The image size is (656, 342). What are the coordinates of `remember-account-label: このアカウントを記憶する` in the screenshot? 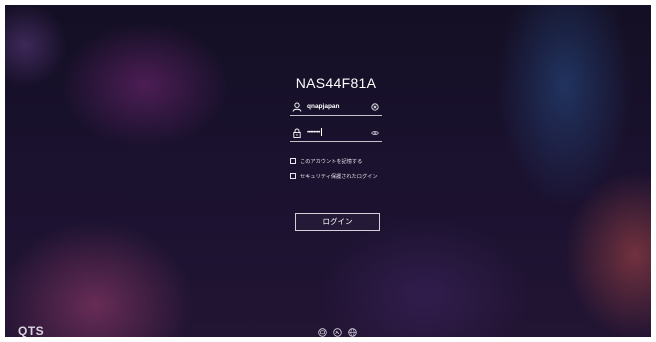 It's located at (331, 161).